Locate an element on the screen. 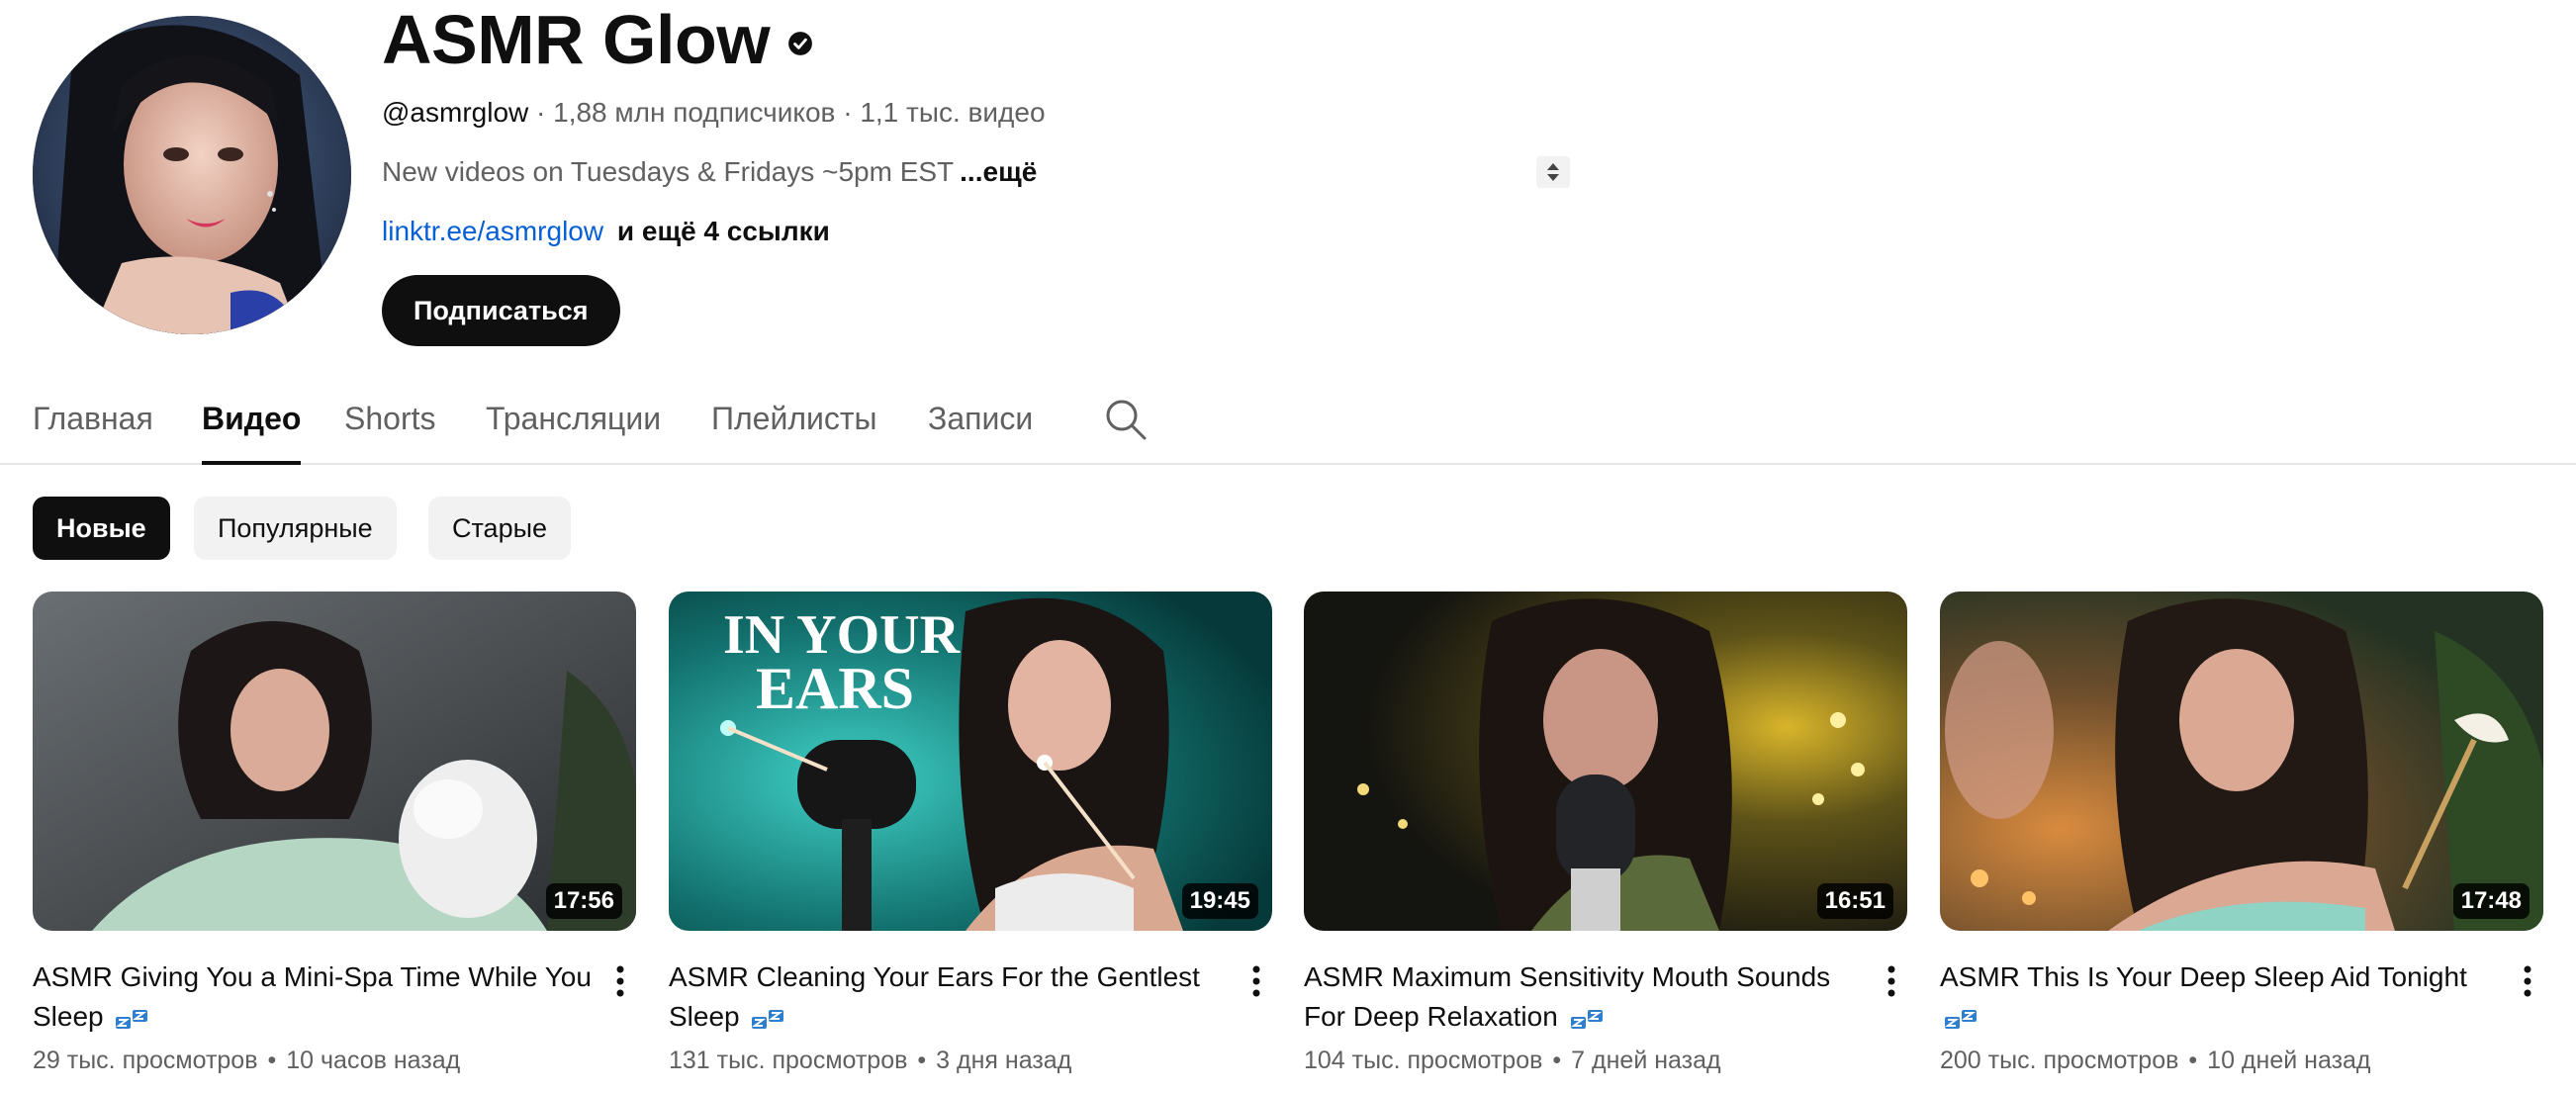  chip-oldest: Старые is located at coordinates (500, 528).